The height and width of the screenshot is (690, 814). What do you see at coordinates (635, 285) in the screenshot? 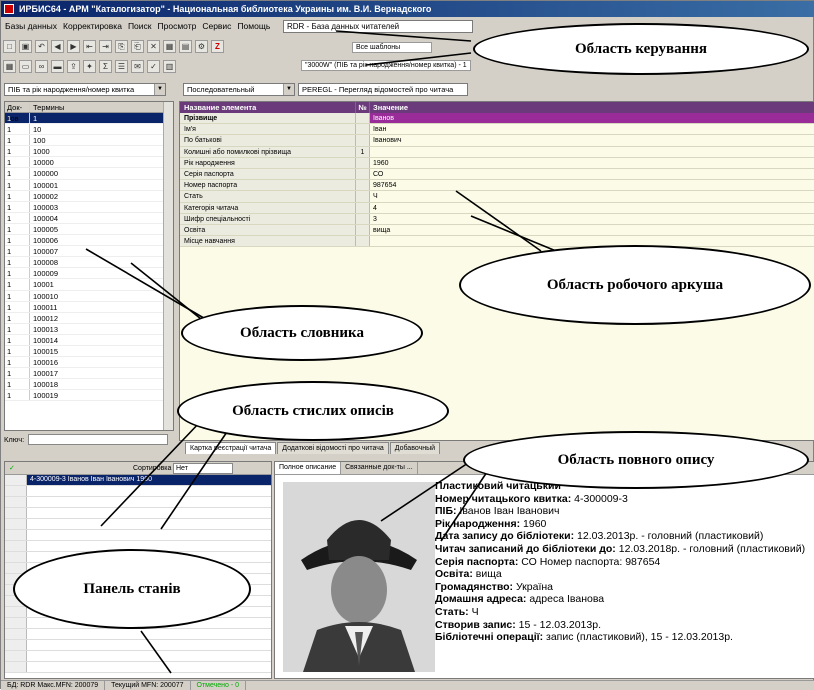
I see `callout-worksheet-area: Область робочого аркуша` at bounding box center [635, 285].